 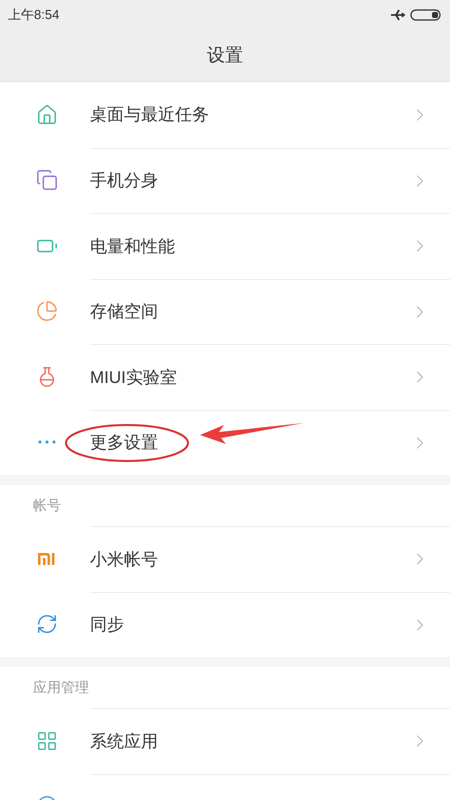 What do you see at coordinates (398, 15) in the screenshot?
I see `airplane-icon` at bounding box center [398, 15].